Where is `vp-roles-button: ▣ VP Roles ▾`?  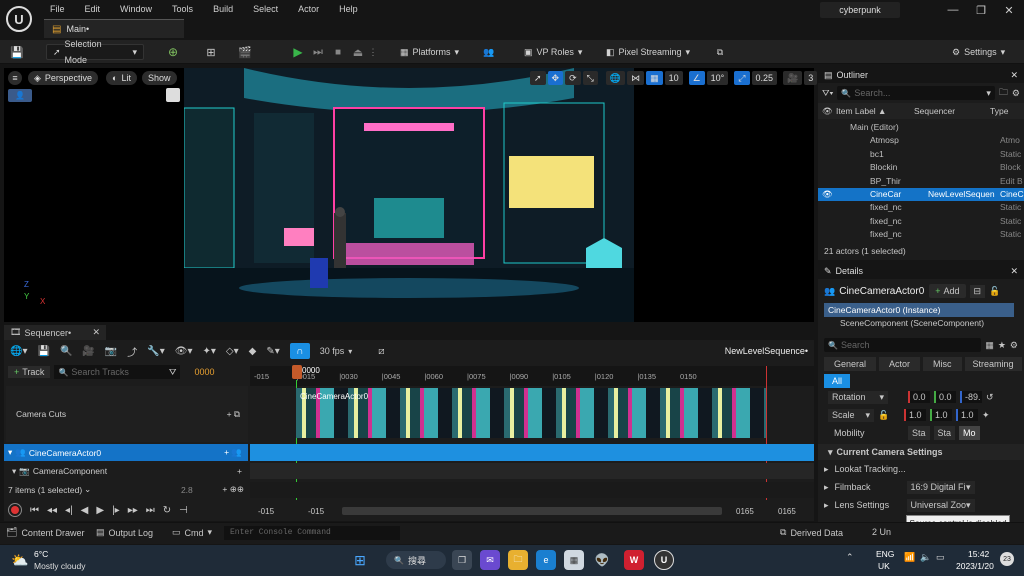
vp-roles-button: ▣ VP Roles ▾ is located at coordinates (553, 52).